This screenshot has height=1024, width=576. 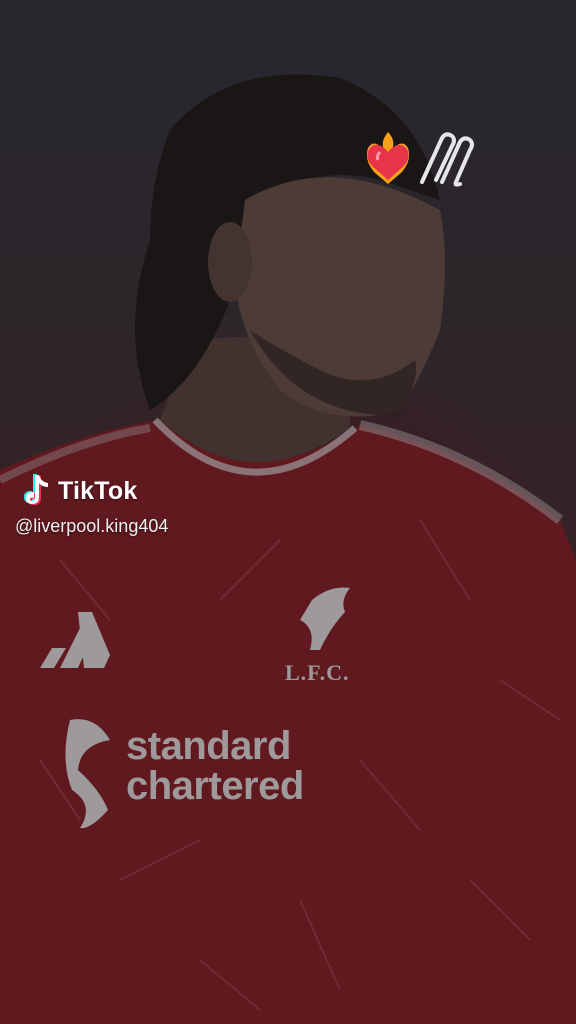 What do you see at coordinates (447, 159) in the screenshot?
I see `paperclips-emoji` at bounding box center [447, 159].